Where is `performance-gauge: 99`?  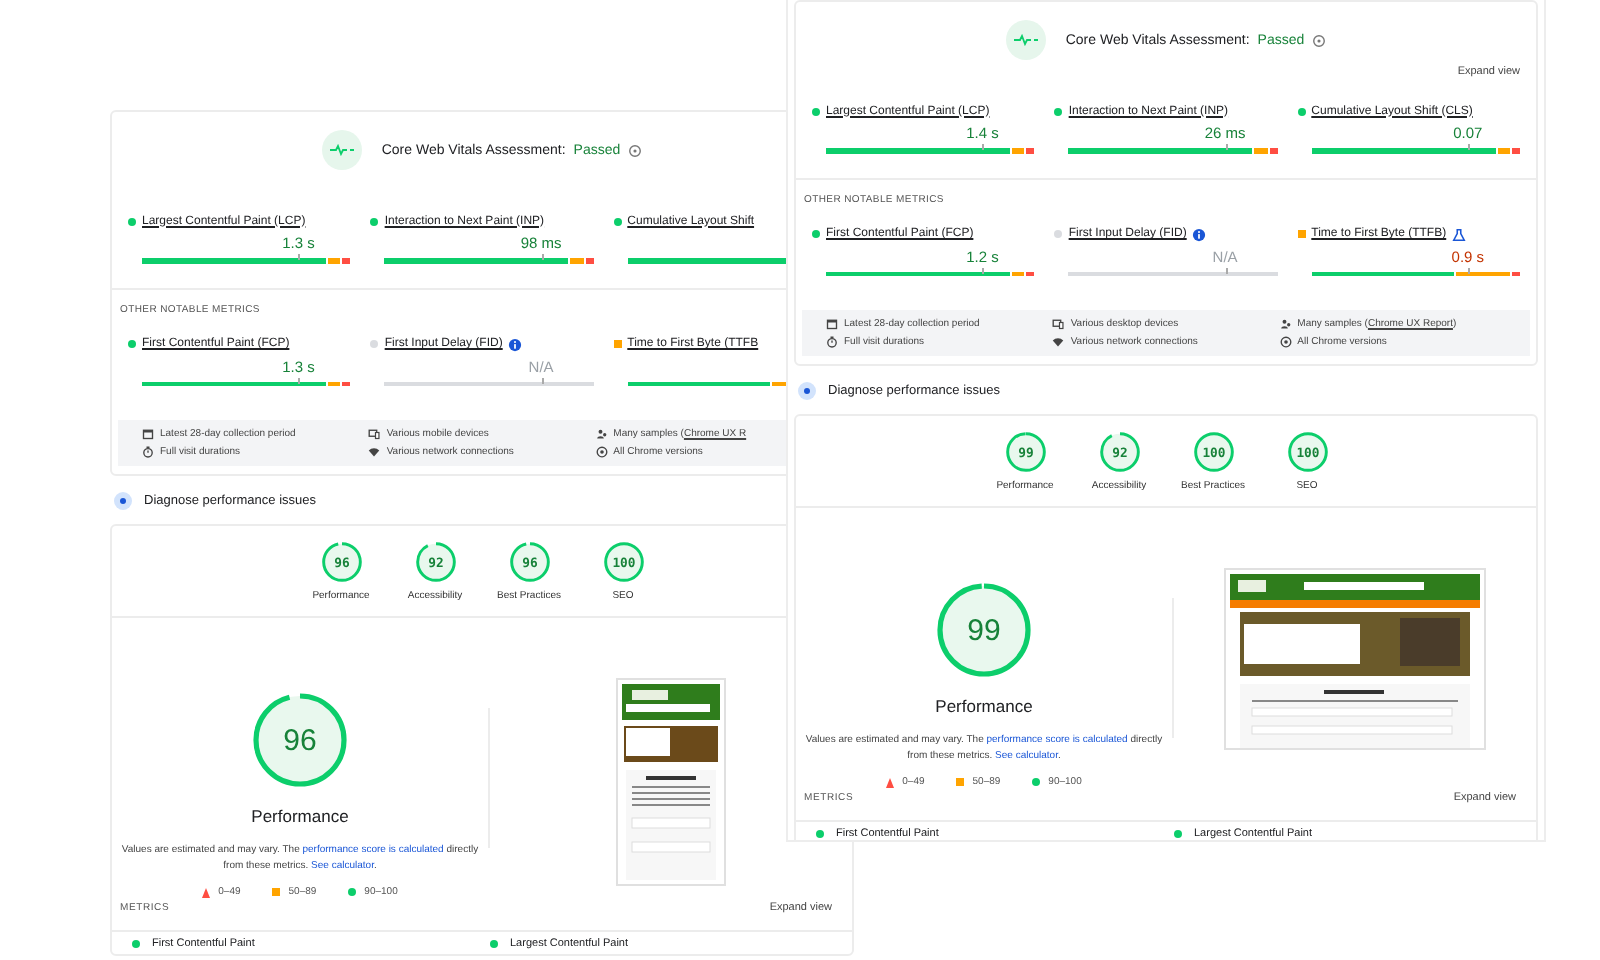 performance-gauge: 99 is located at coordinates (984, 630).